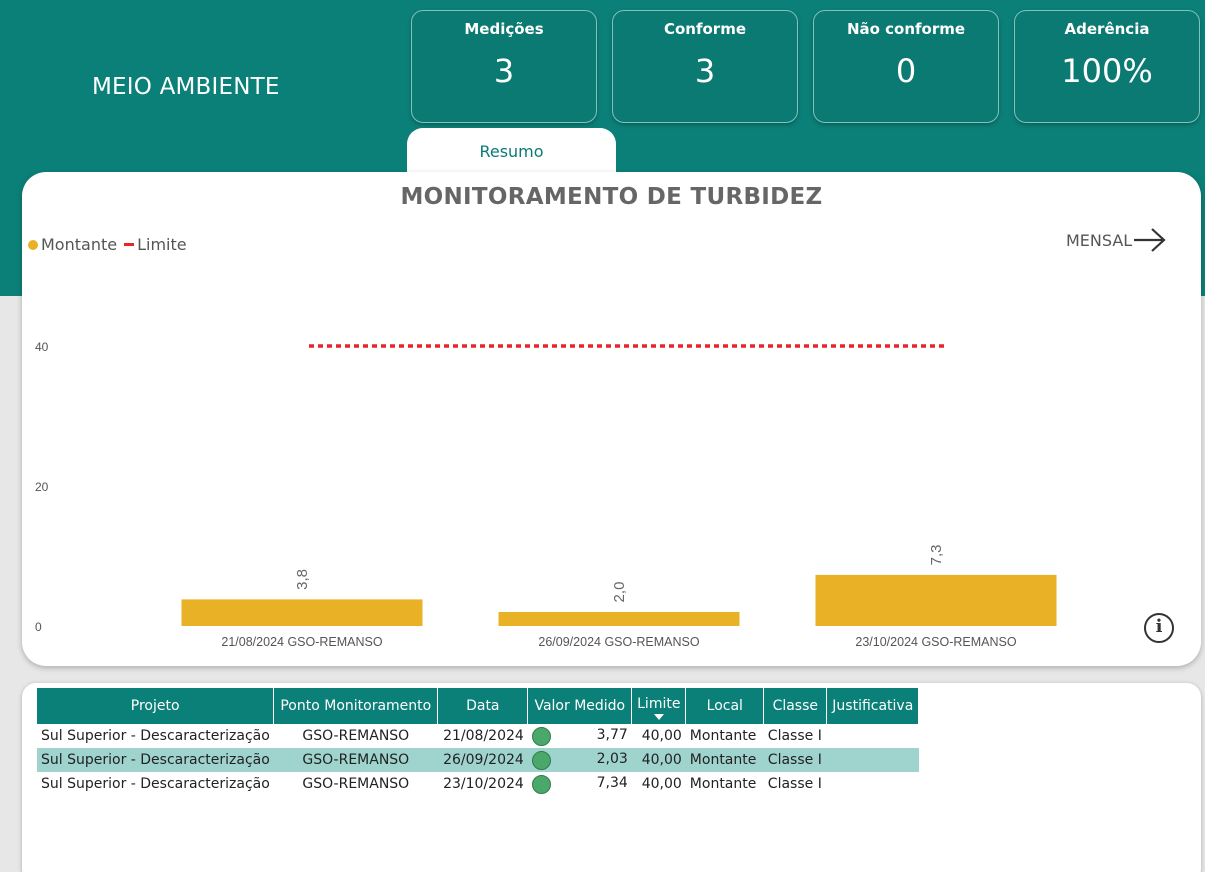 Image resolution: width=1205 pixels, height=872 pixels. I want to click on x-category-label: 26/09/2024 GSO-REMANSO, so click(618, 642).